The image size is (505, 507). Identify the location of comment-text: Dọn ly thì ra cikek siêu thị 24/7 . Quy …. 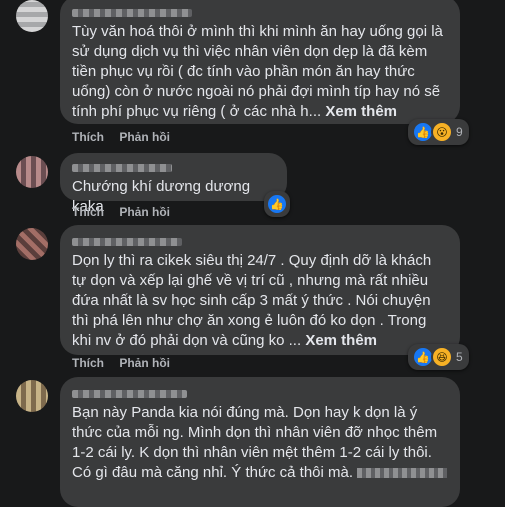
(260, 301).